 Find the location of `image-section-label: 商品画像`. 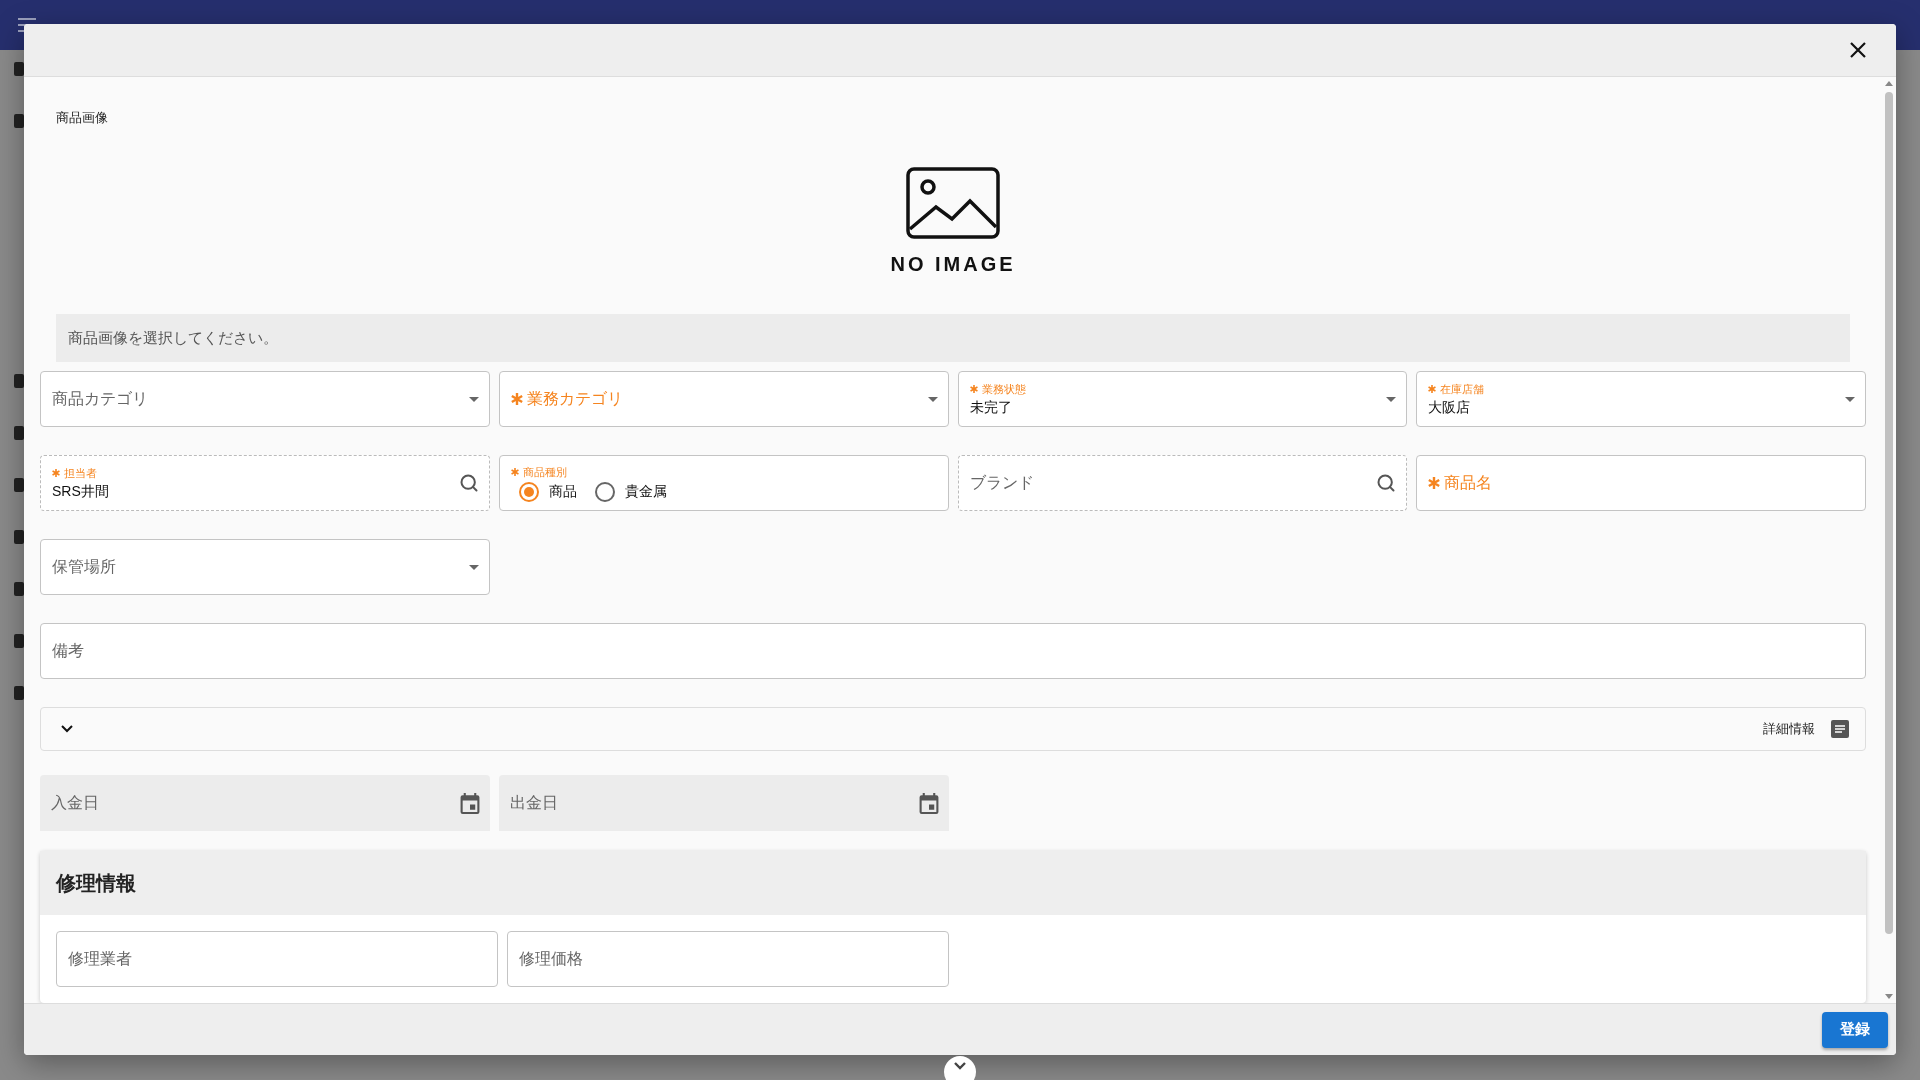

image-section-label: 商品画像 is located at coordinates (82, 118).